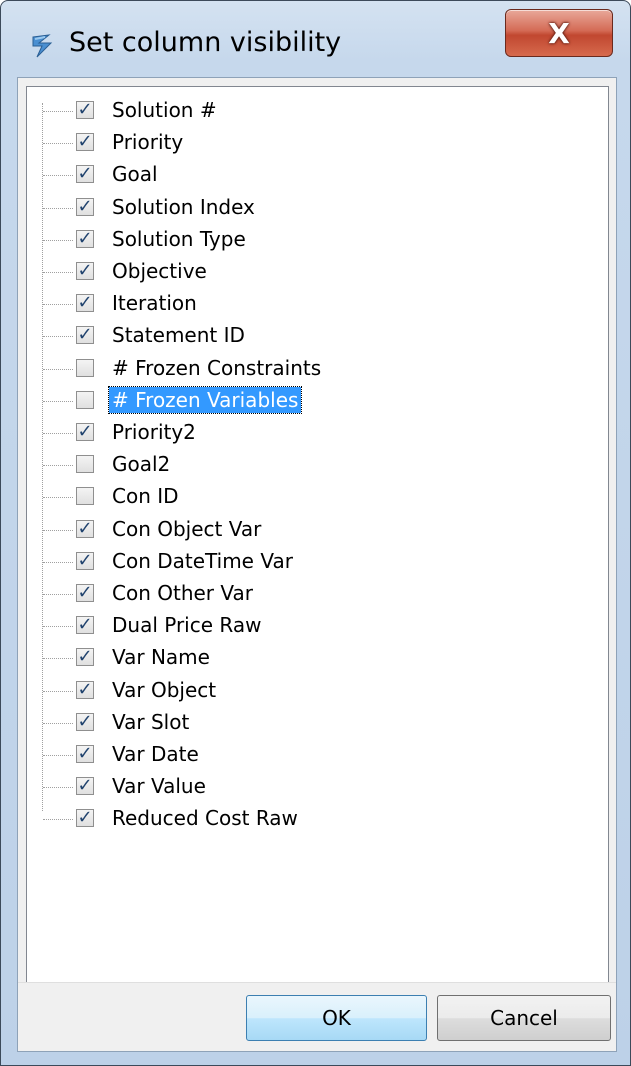  What do you see at coordinates (42, 46) in the screenshot?
I see `app-logo-icon` at bounding box center [42, 46].